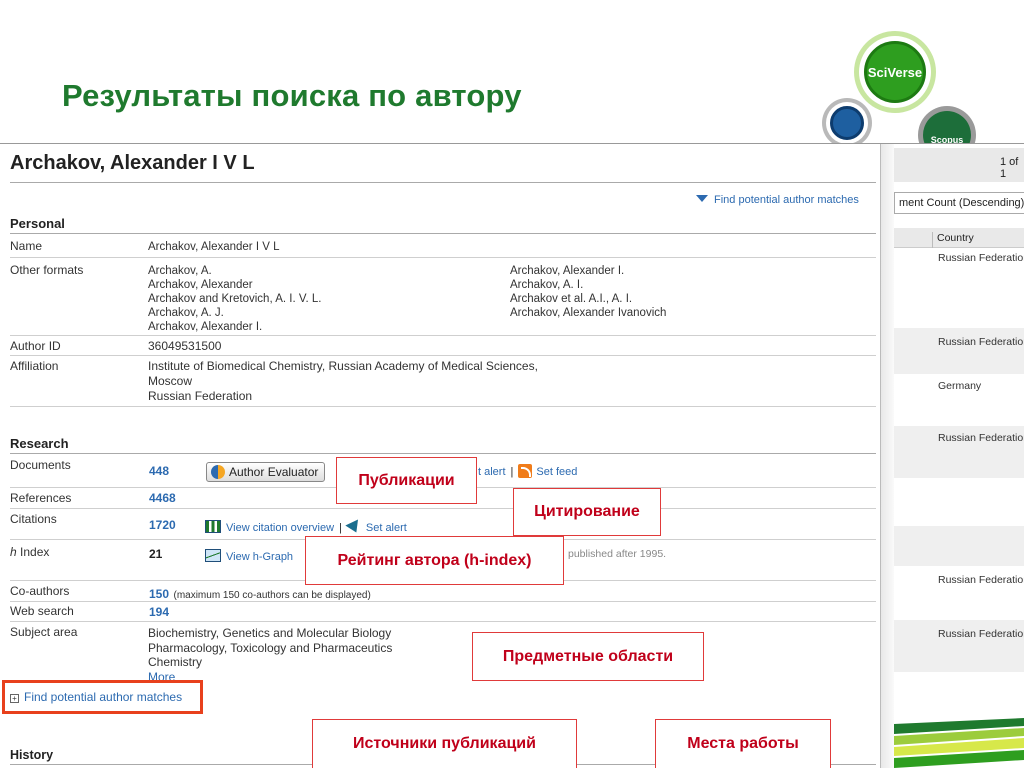 The image size is (1024, 768). I want to click on h-index-note: published after 1995., so click(617, 554).